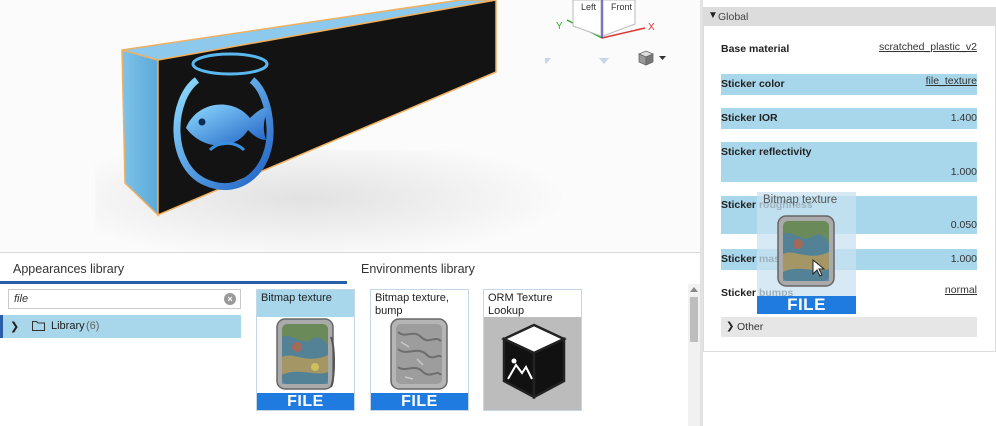 Image resolution: width=996 pixels, height=426 pixels. Describe the element at coordinates (849, 162) in the screenshot. I see `prop-sticker-reflectivity: Sticker reflectivity 1.000` at that location.